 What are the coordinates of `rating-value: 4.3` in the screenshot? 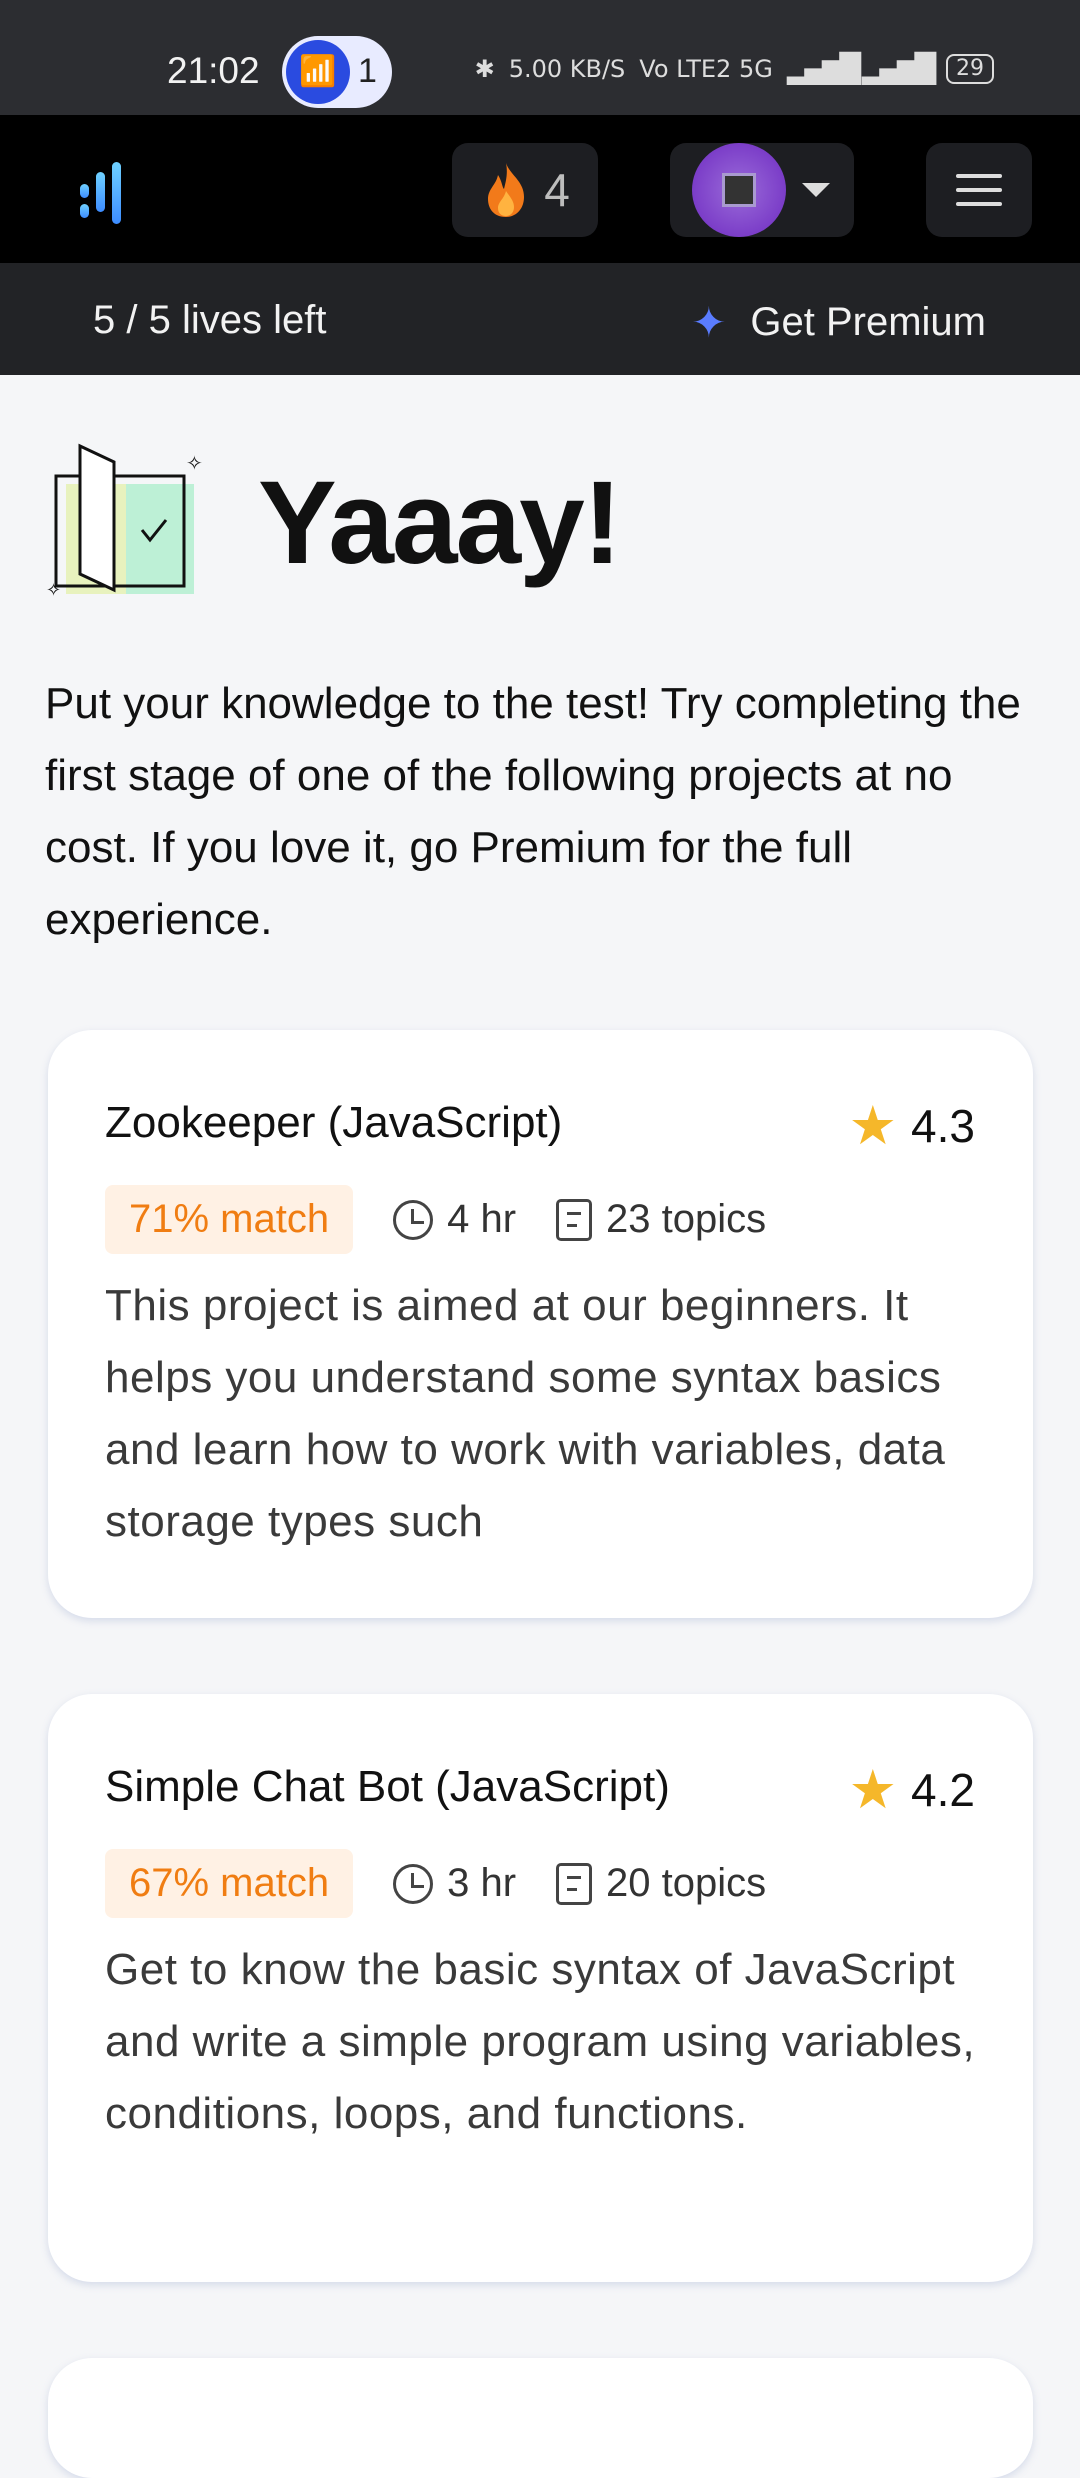 It's located at (943, 1125).